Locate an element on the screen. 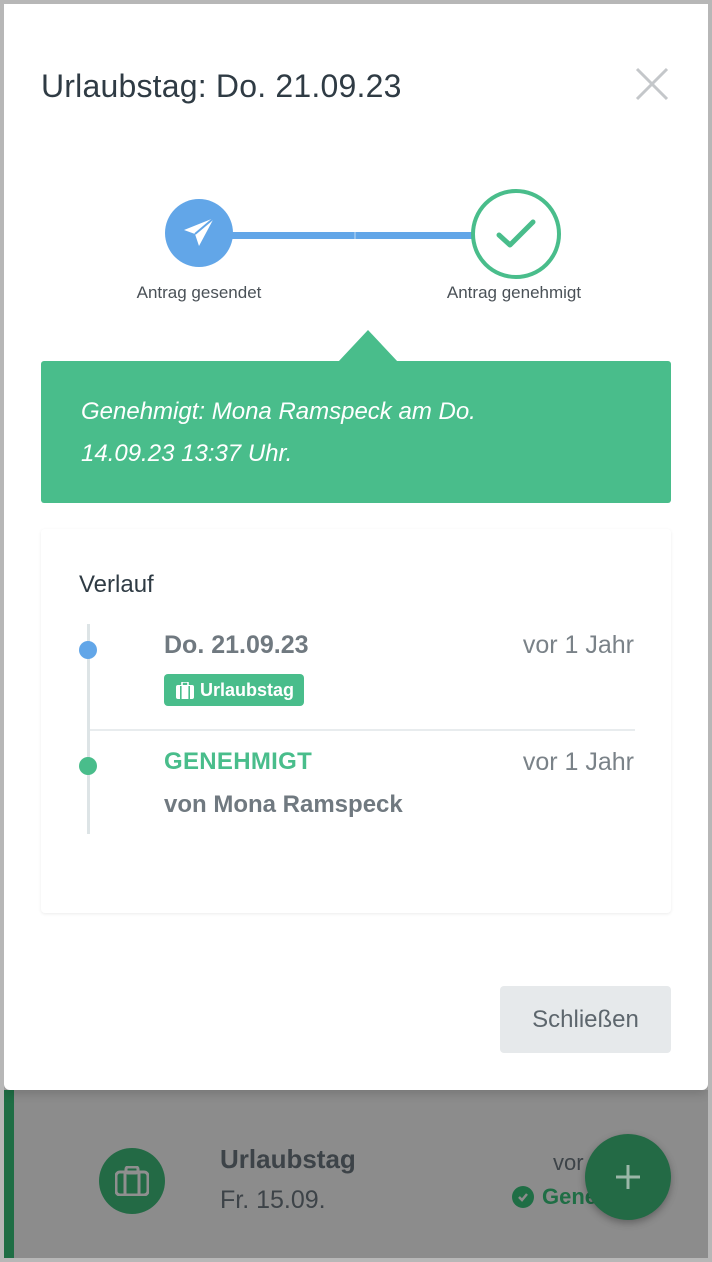 The height and width of the screenshot is (1262, 712). step-sent is located at coordinates (199, 233).